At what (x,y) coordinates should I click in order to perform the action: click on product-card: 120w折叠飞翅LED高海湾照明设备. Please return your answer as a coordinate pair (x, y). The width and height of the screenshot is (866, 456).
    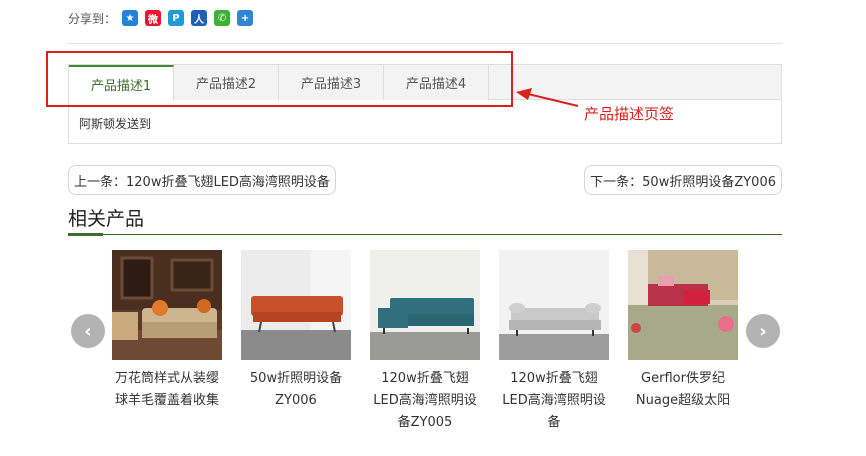
    Looking at the image, I should click on (554, 342).